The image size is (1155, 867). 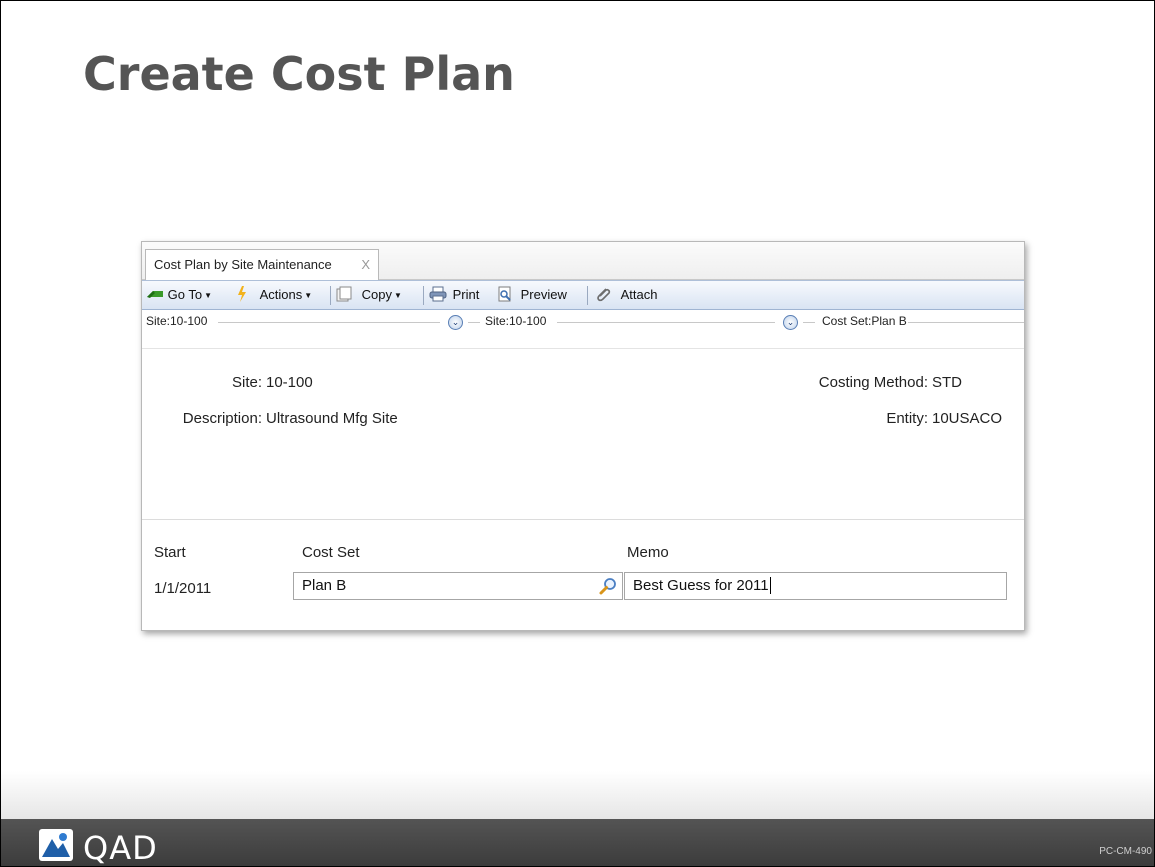 I want to click on column-header-memo: Memo, so click(x=648, y=552).